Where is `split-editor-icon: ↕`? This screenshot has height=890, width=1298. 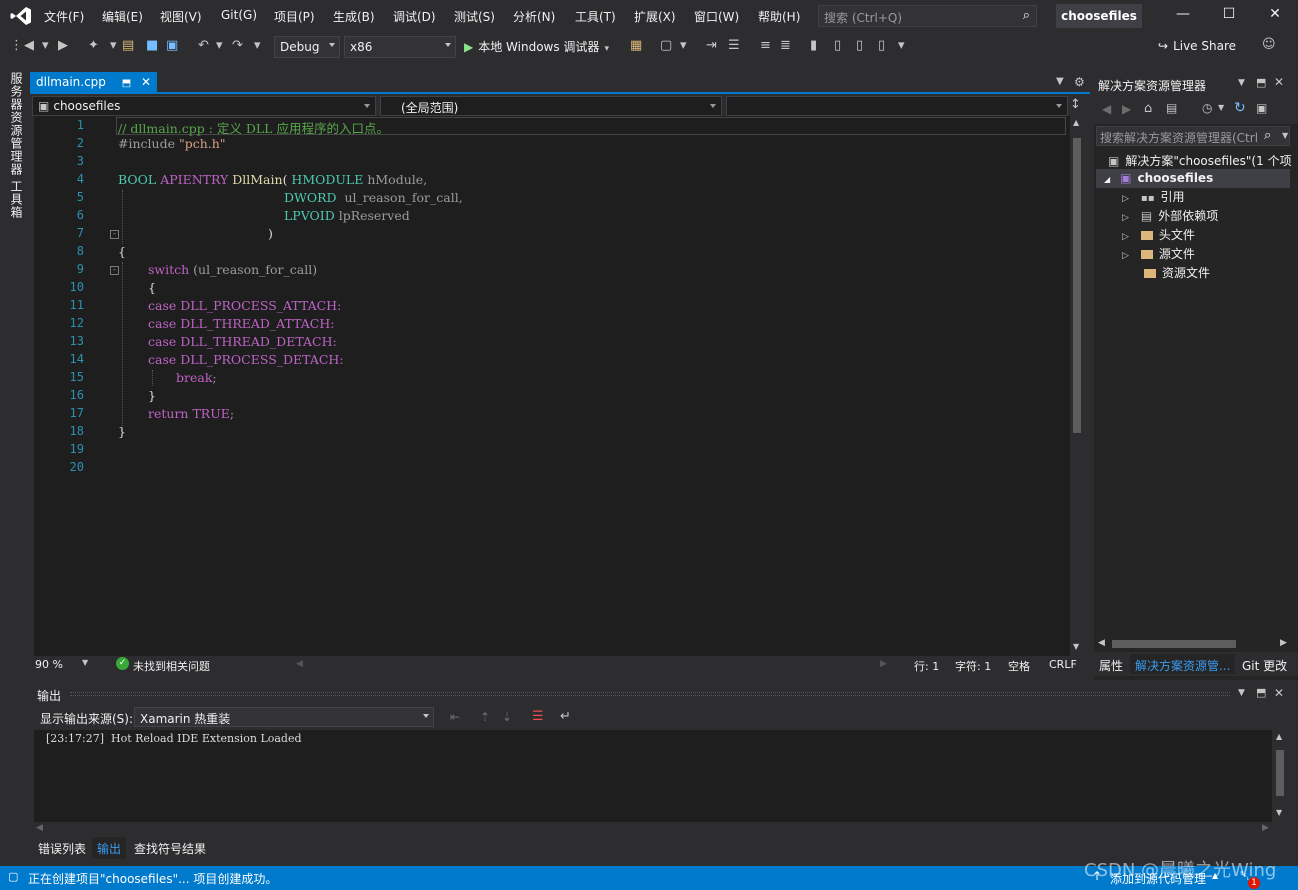 split-editor-icon: ↕ is located at coordinates (1075, 104).